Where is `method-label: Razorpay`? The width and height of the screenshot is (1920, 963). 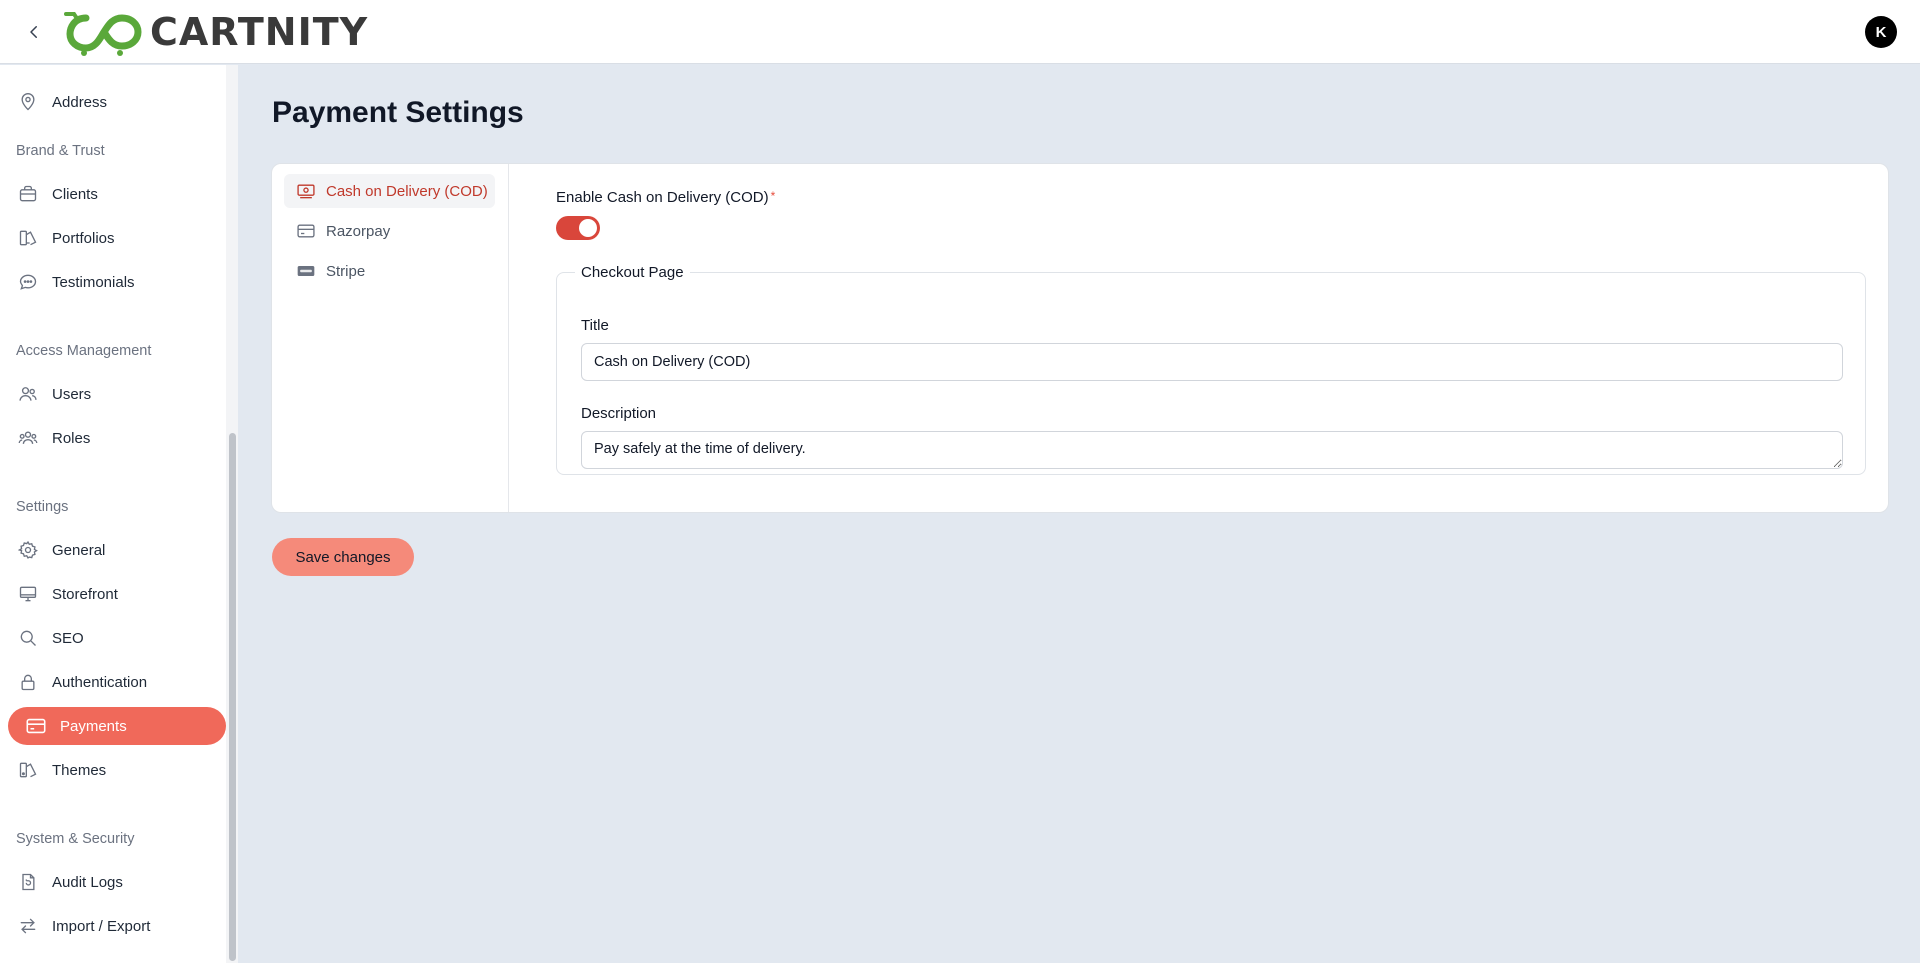
method-label: Razorpay is located at coordinates (358, 231).